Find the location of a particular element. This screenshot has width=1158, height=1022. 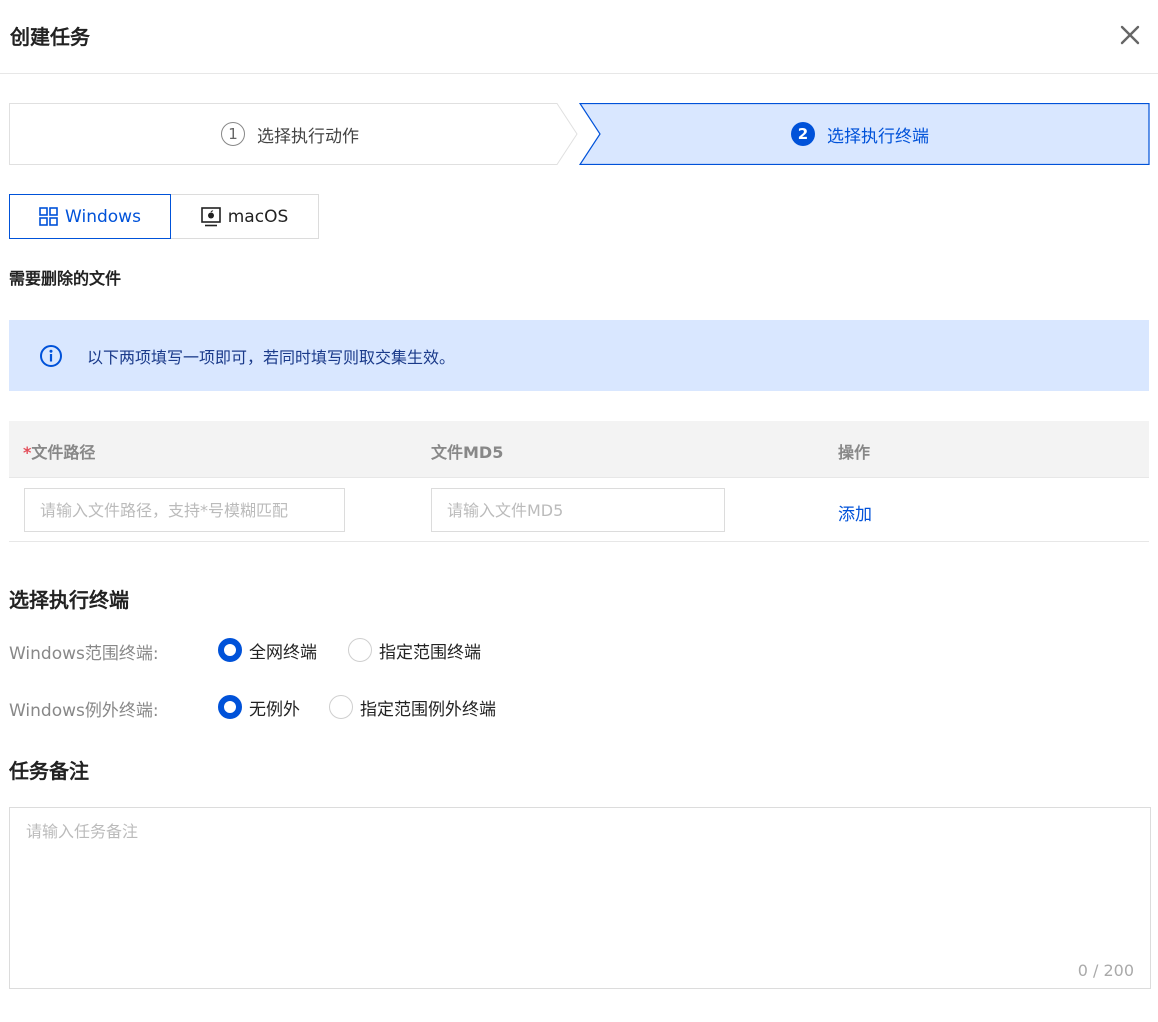

exception-label: Windows例外终端: is located at coordinates (84, 711).